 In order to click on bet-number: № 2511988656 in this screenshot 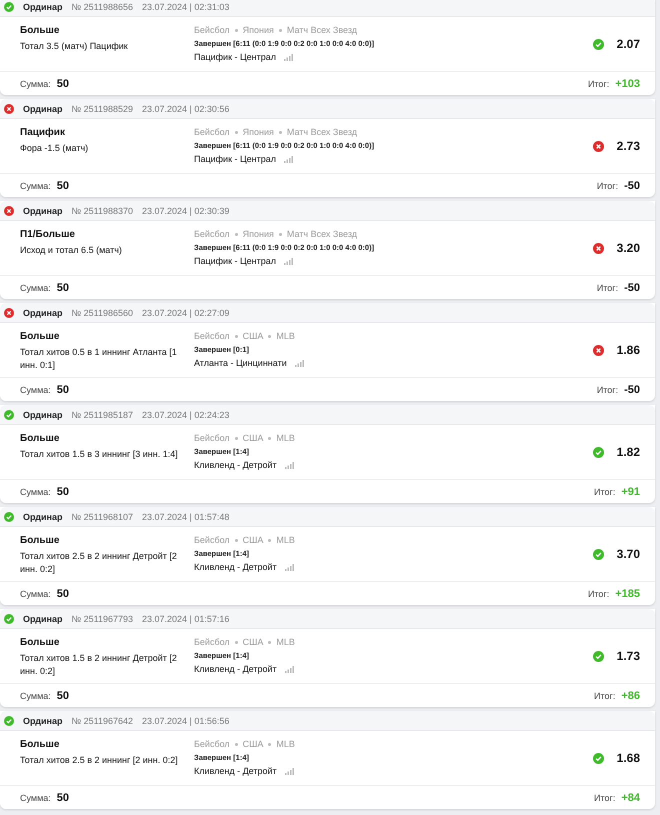, I will do `click(102, 7)`.